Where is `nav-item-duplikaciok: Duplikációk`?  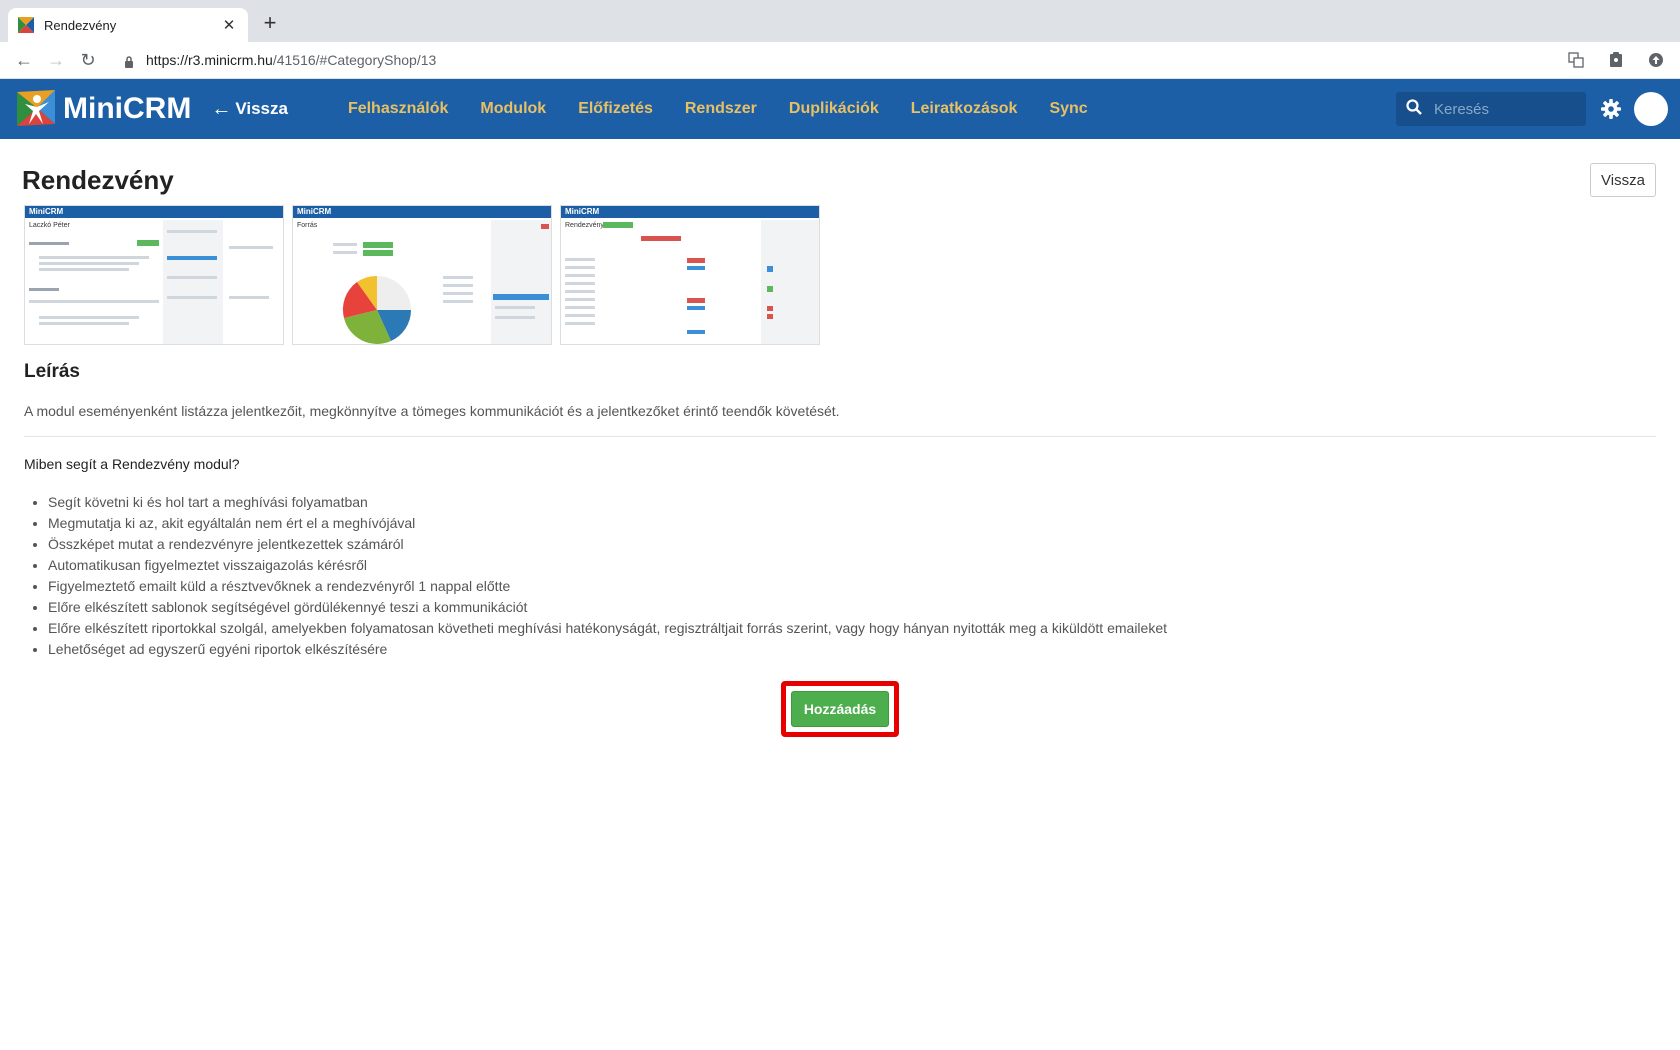
nav-item-duplikaciok: Duplikációk is located at coordinates (834, 109).